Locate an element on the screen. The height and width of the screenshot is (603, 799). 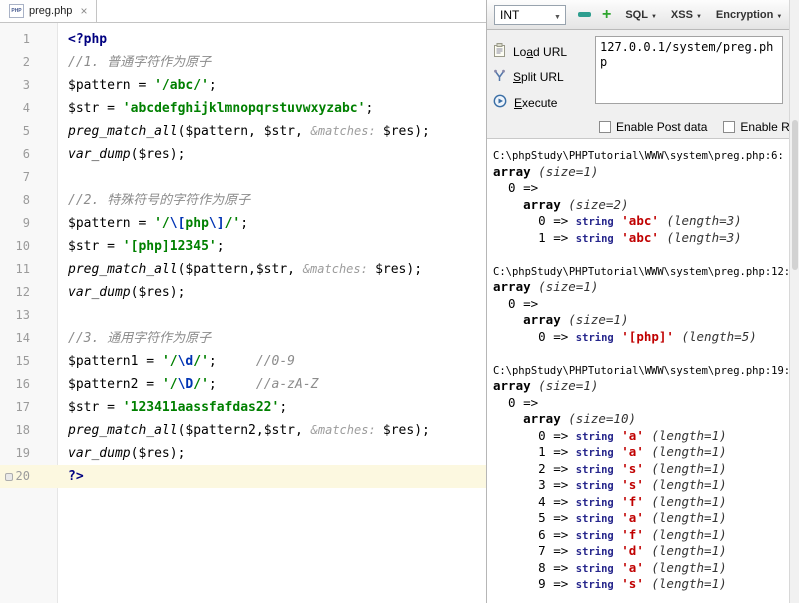
output-line: 0 => string 'a' (length=1) is located at coordinates (610, 435).